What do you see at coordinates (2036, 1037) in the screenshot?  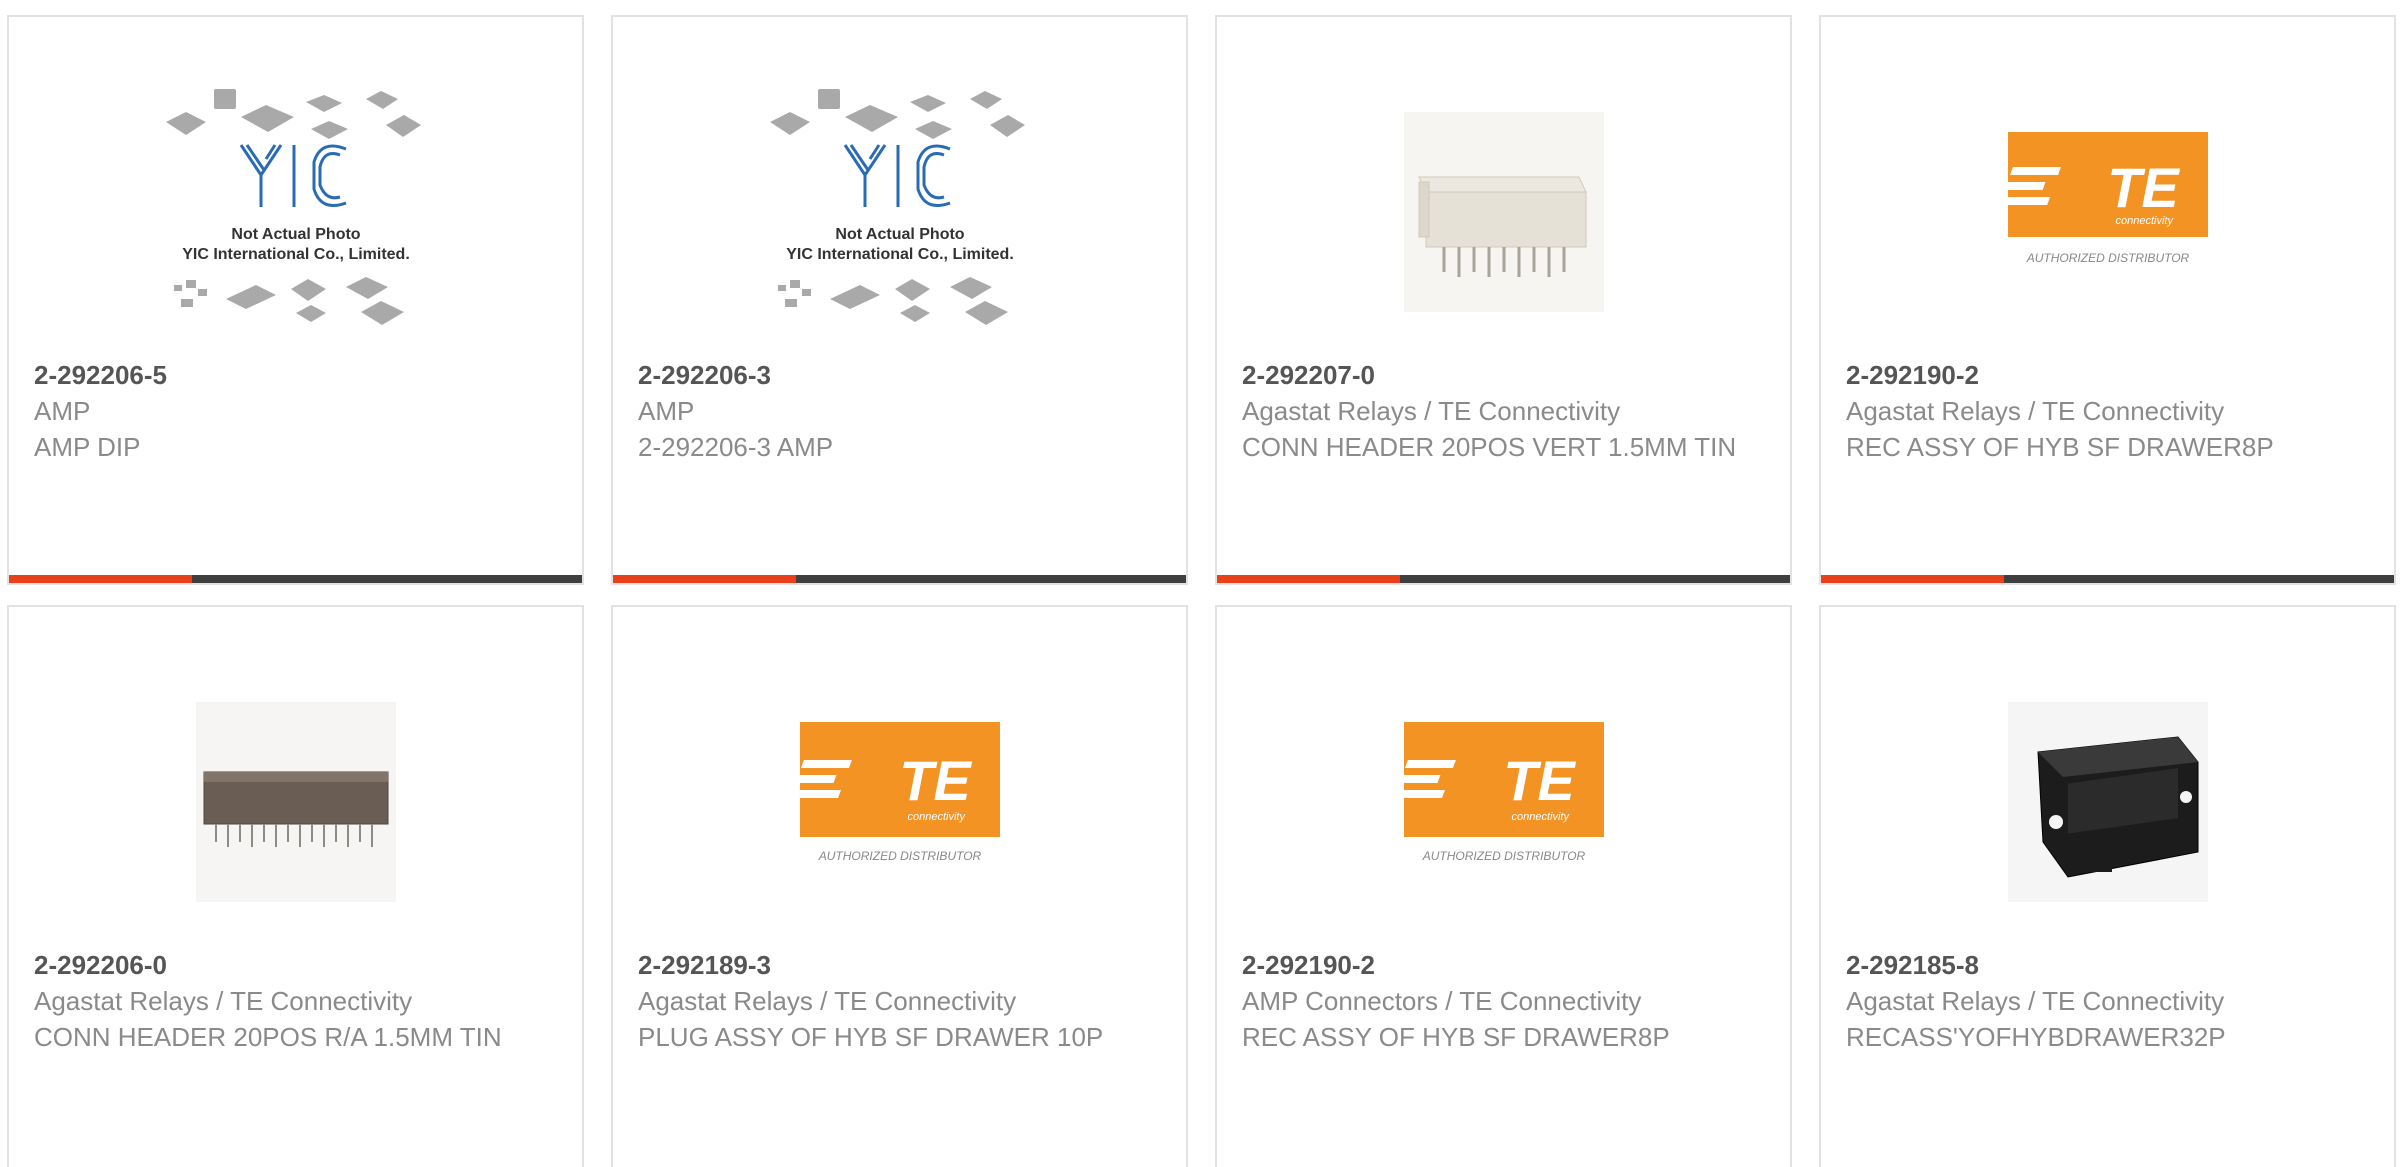 I see `description: RECASS'YOFHYBDRAWER32P` at bounding box center [2036, 1037].